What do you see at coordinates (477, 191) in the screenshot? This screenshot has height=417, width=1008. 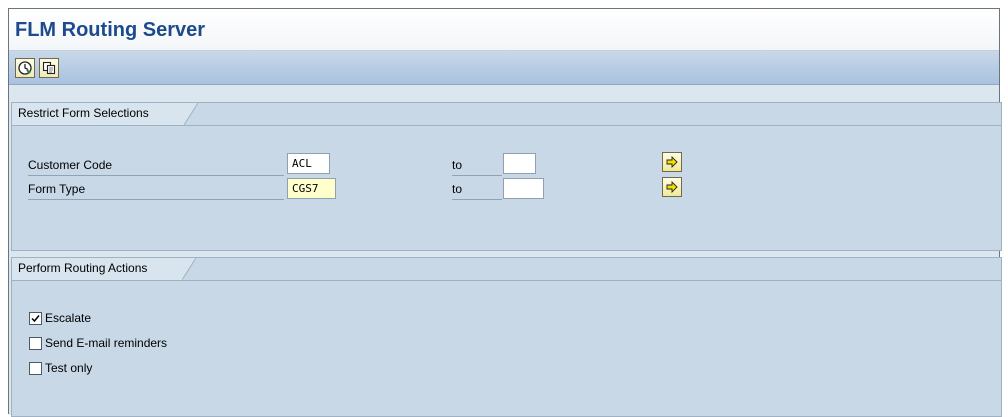 I see `form-type-to-label: to` at bounding box center [477, 191].